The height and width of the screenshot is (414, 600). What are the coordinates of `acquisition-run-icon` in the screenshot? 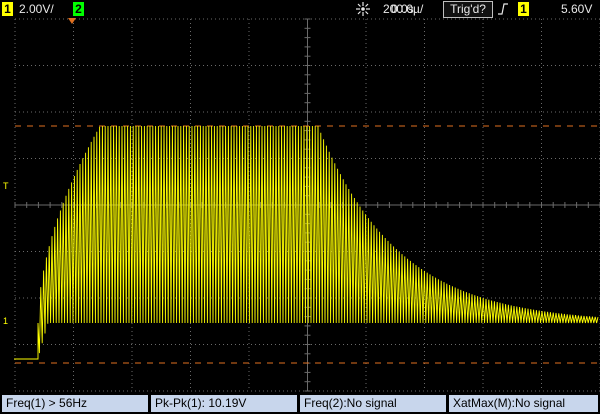 It's located at (363, 9).